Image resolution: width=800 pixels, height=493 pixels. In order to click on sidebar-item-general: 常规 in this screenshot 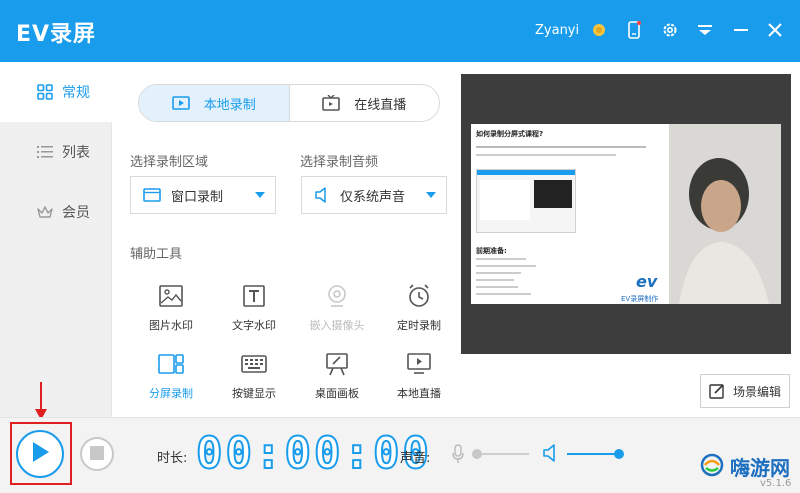, I will do `click(56, 92)`.